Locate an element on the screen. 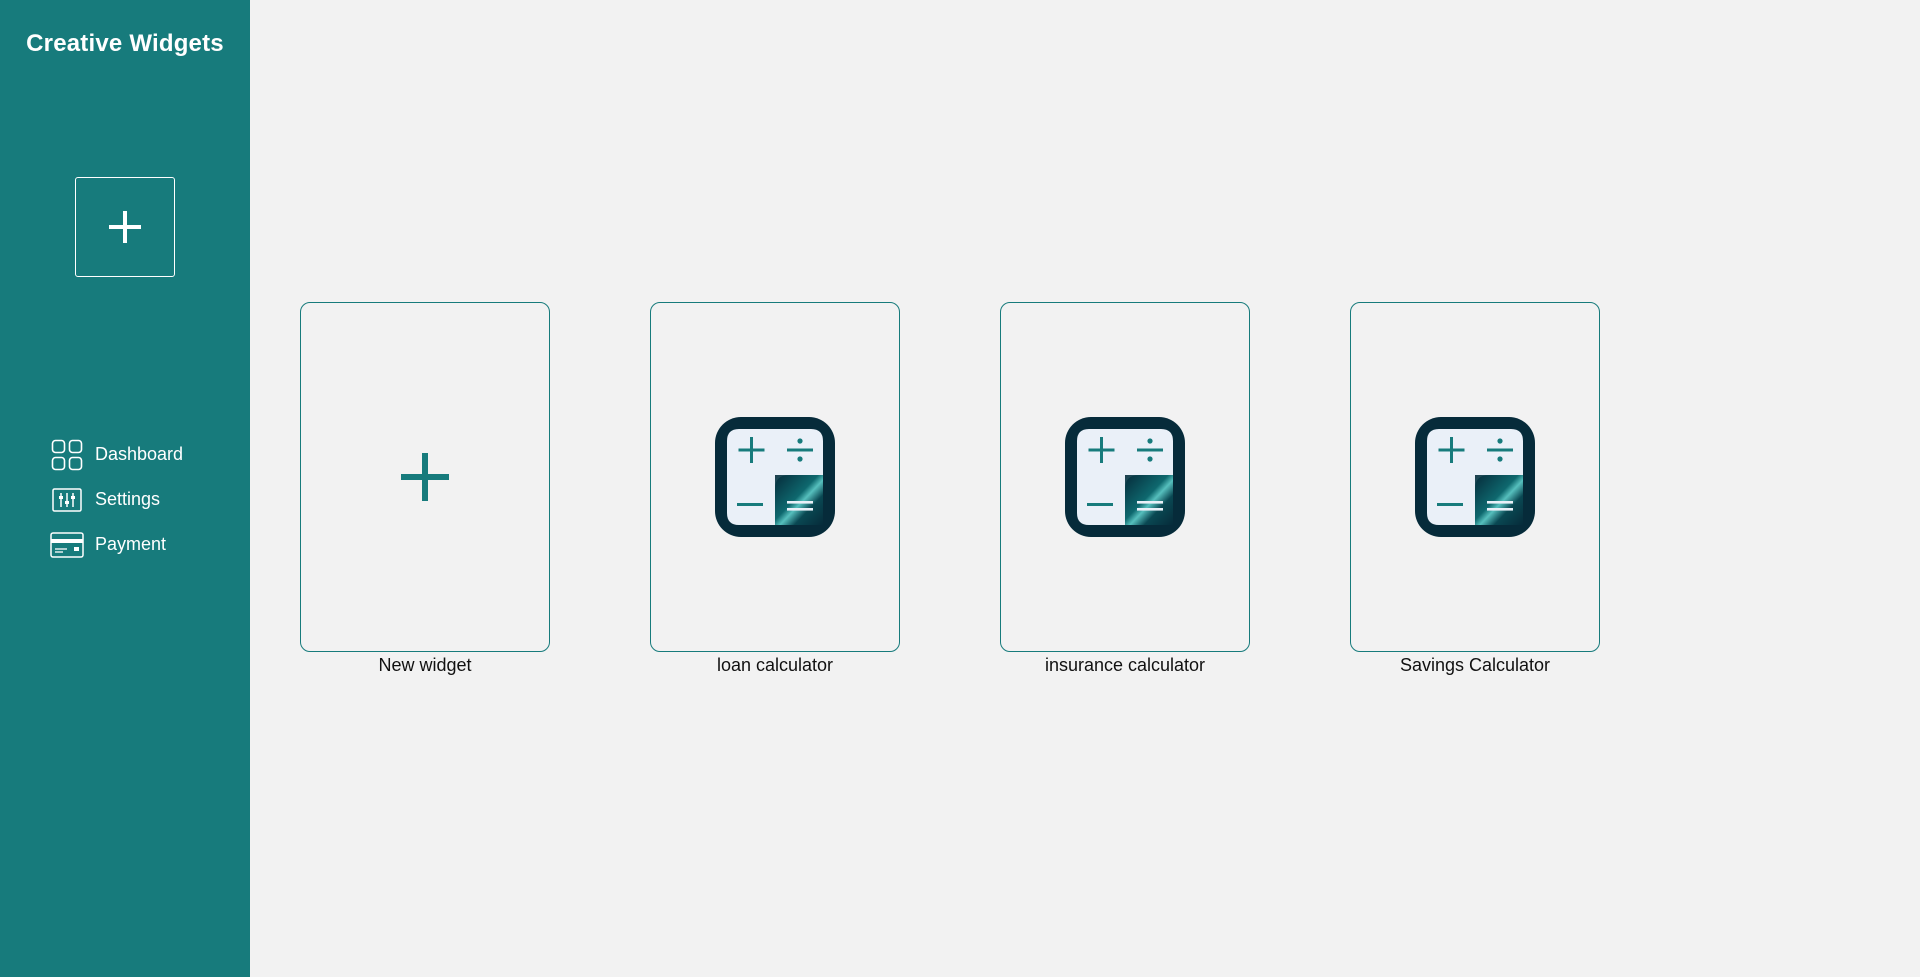 This screenshot has height=977, width=1920. widget-card-loan: loan calculator is located at coordinates (775, 489).